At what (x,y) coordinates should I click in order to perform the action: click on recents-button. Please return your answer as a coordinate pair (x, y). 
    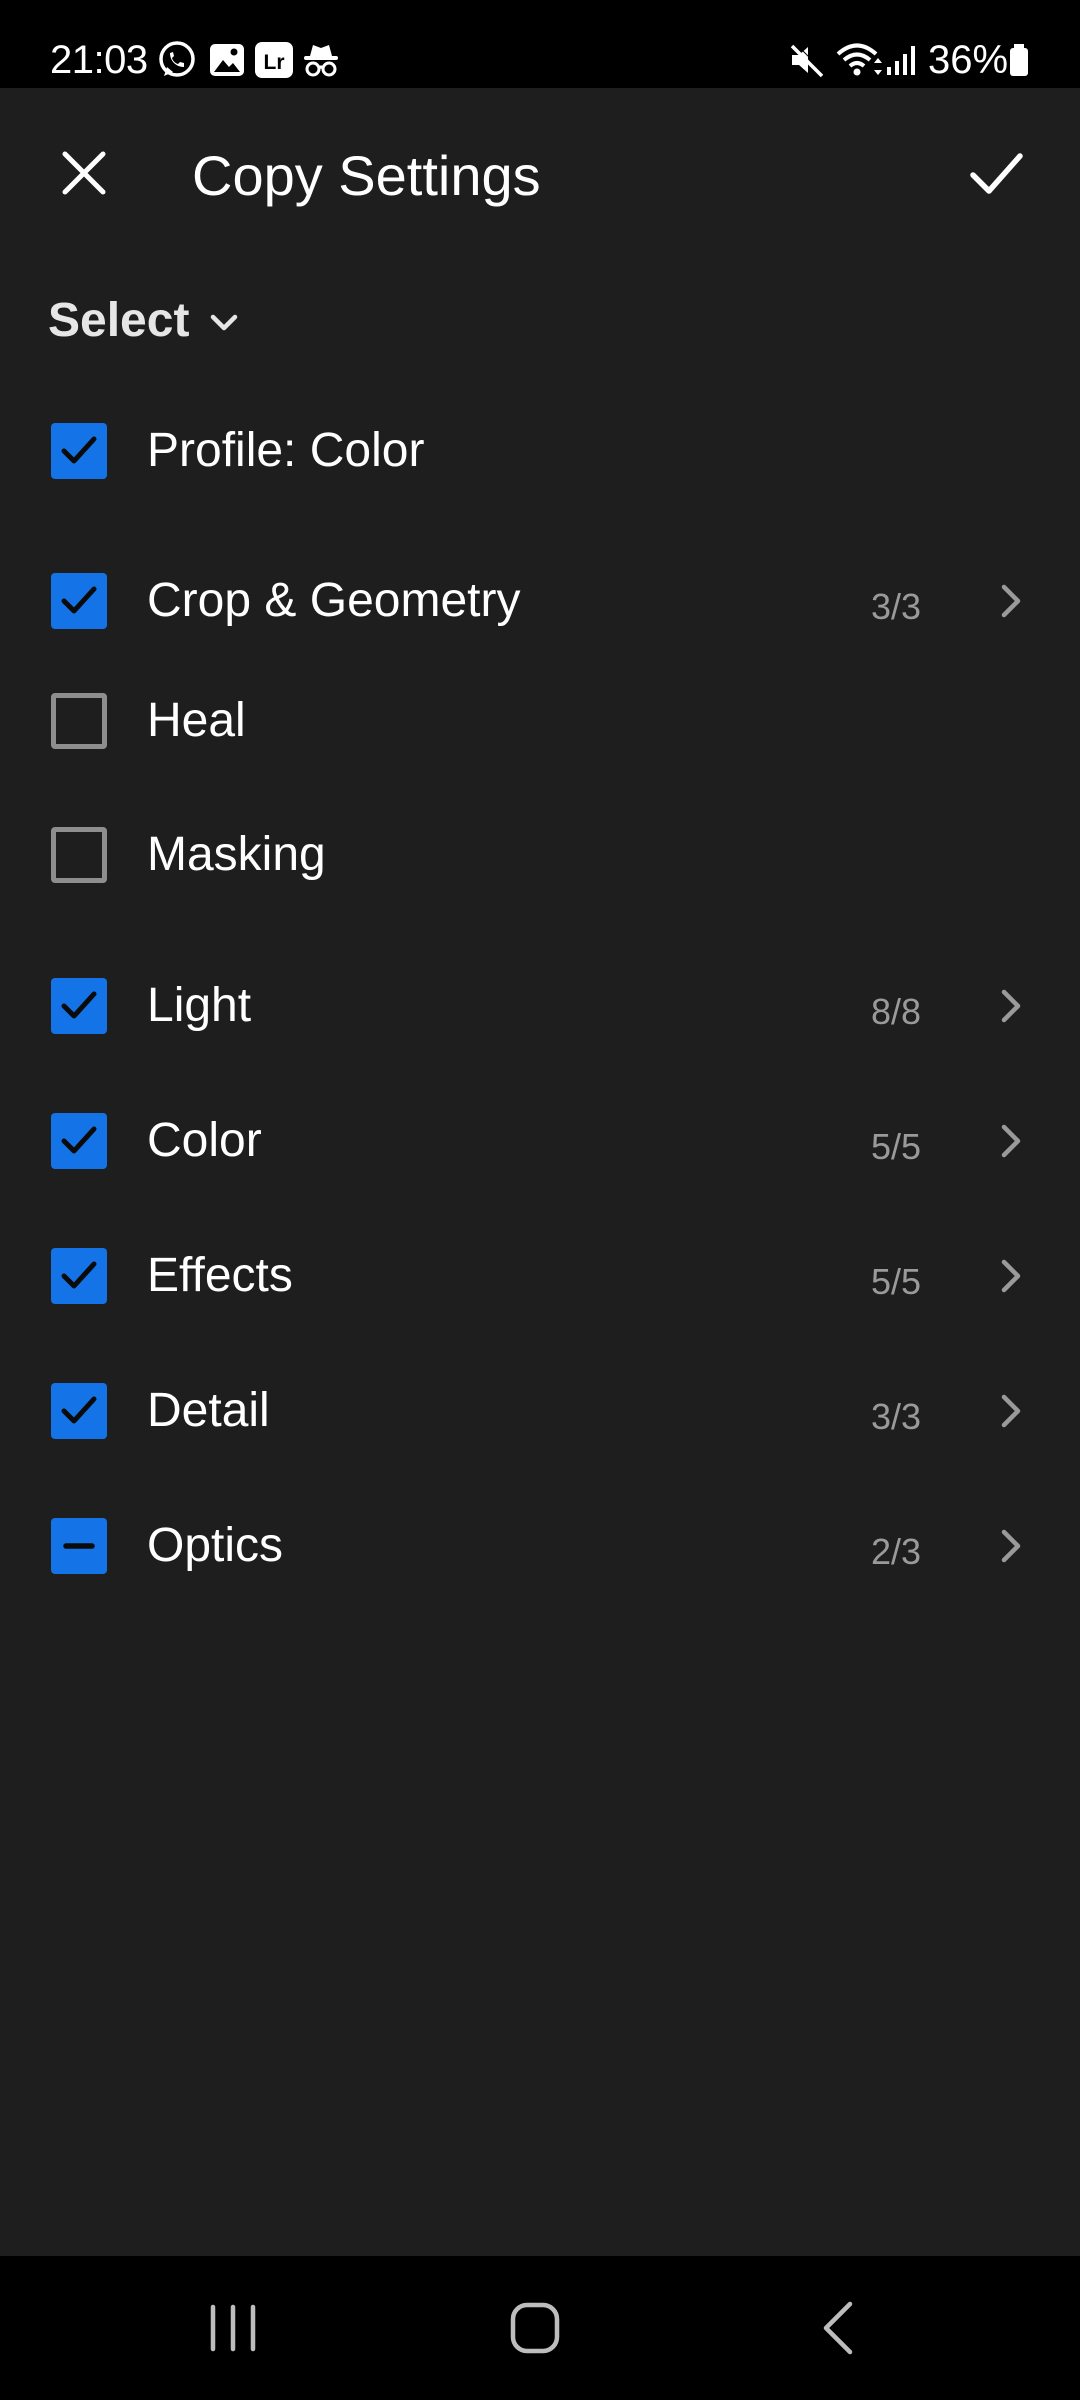
    Looking at the image, I should click on (233, 2328).